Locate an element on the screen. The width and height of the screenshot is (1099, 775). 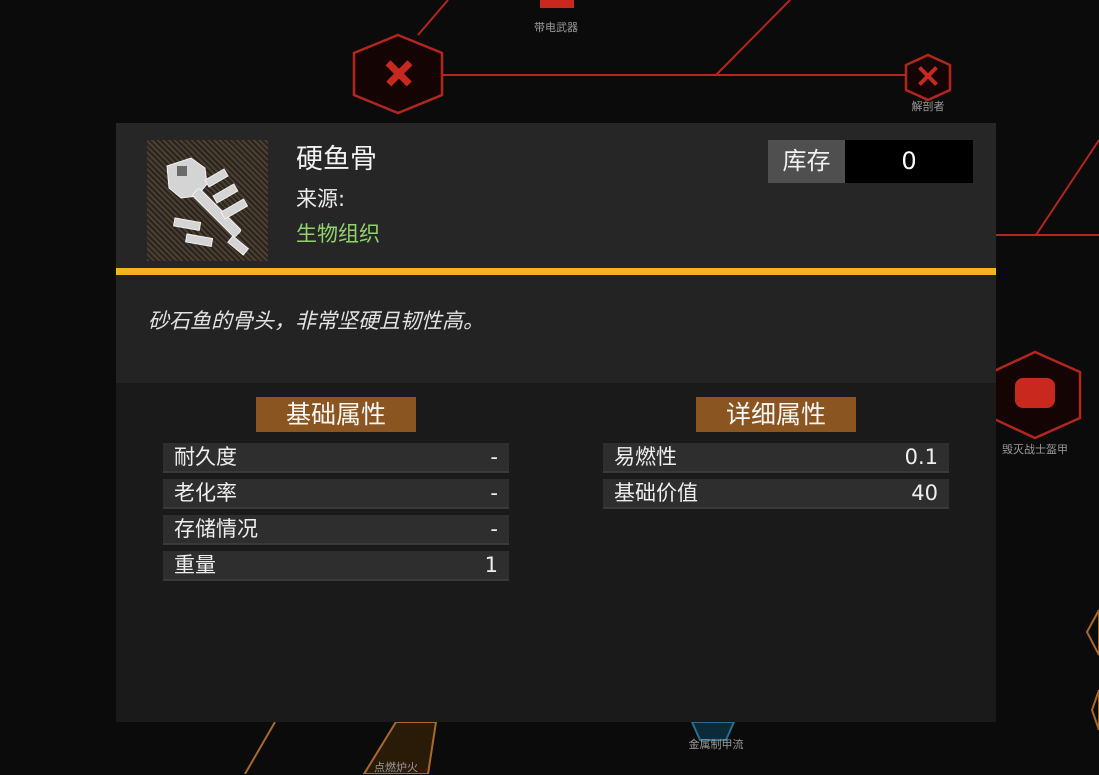
item-description: 砂石鱼的骨头，非常坚硬且韧性高。 is located at coordinates (316, 321).